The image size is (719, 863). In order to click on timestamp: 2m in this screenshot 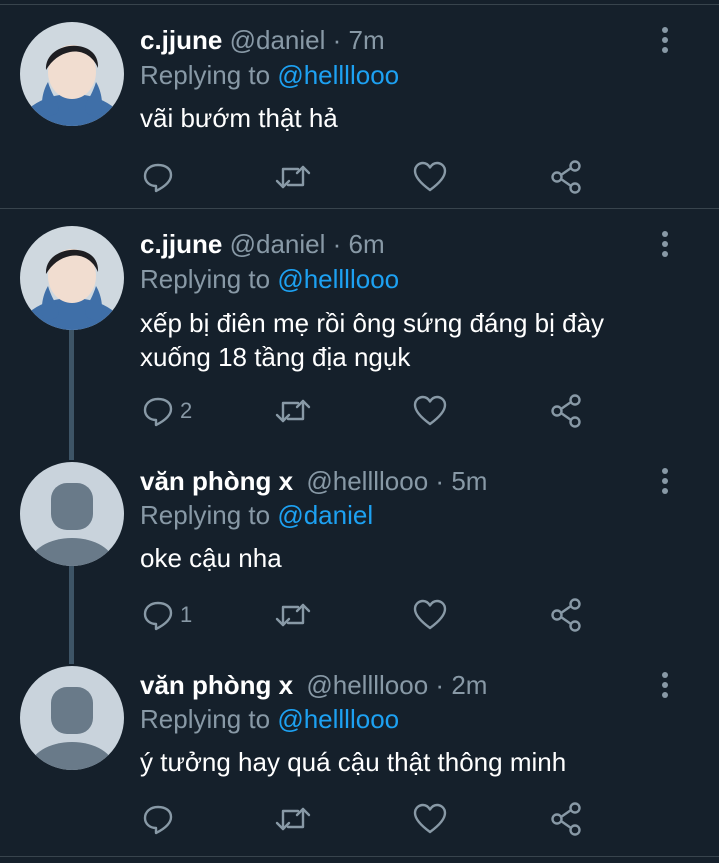, I will do `click(469, 685)`.